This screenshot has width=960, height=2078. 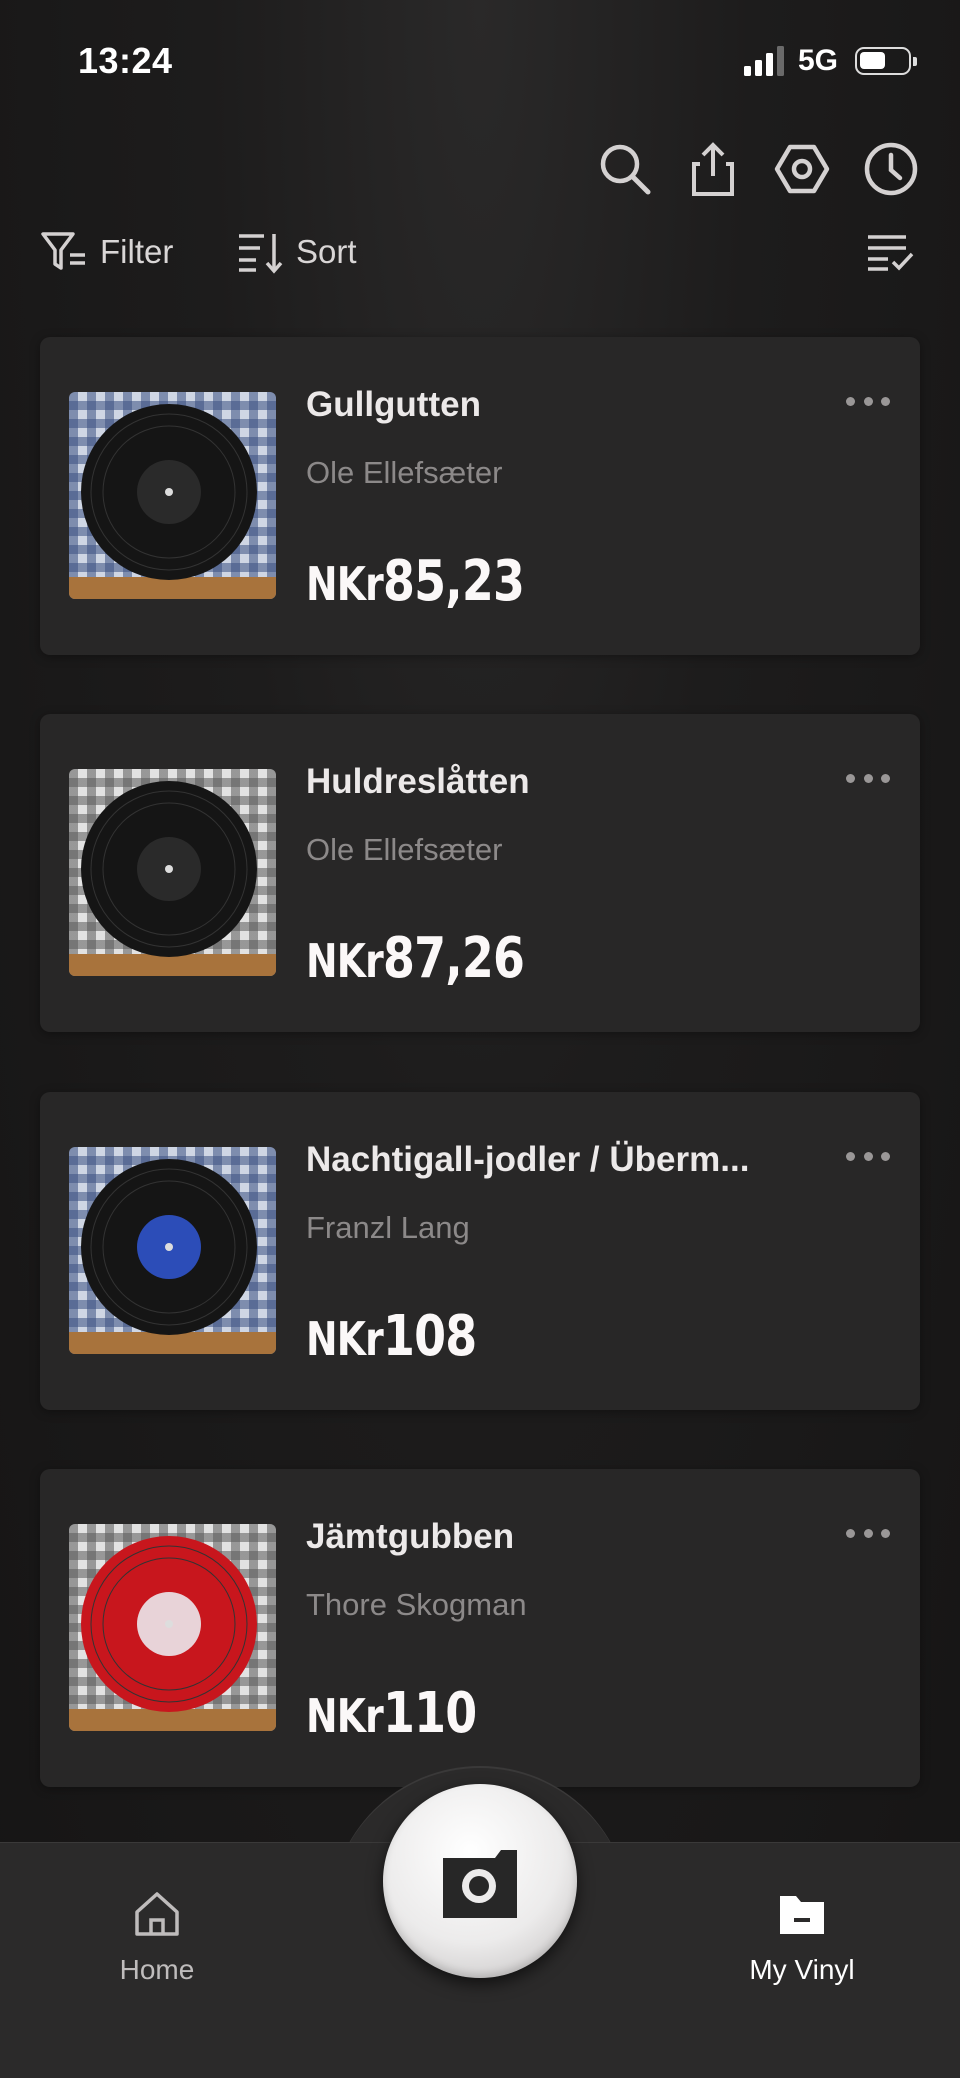 What do you see at coordinates (63, 251) in the screenshot?
I see `filter-icon` at bounding box center [63, 251].